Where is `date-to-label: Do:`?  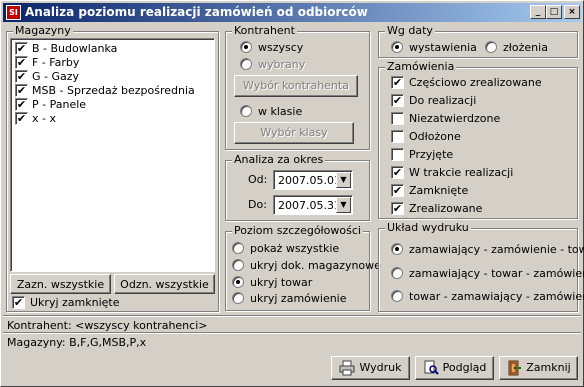 date-to-label: Do: is located at coordinates (257, 204).